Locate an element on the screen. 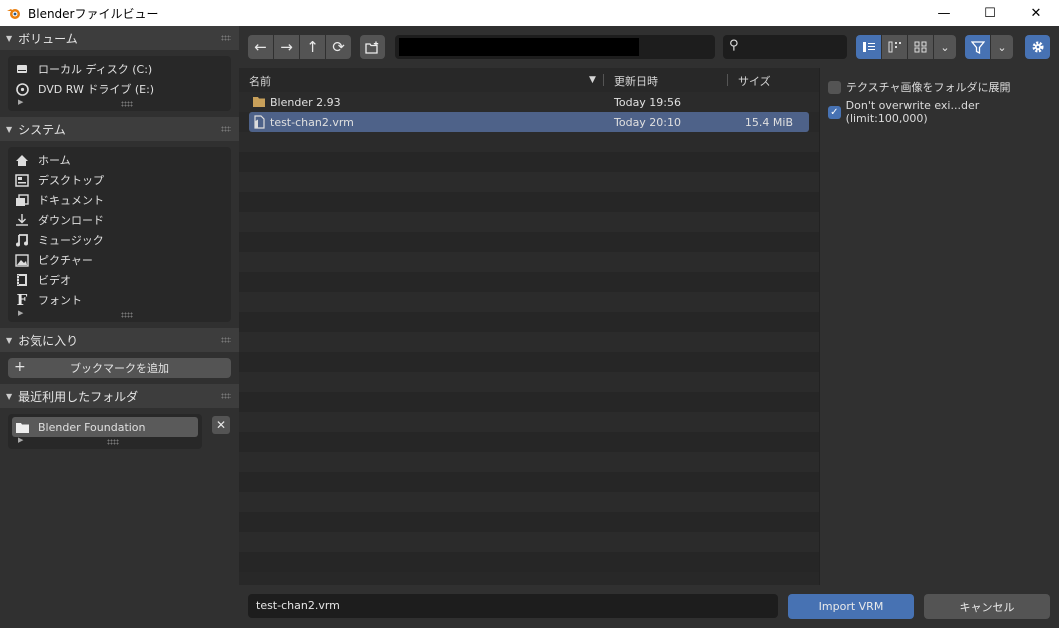 The height and width of the screenshot is (628, 1059). import-vrm-label: Import VRM is located at coordinates (851, 606).